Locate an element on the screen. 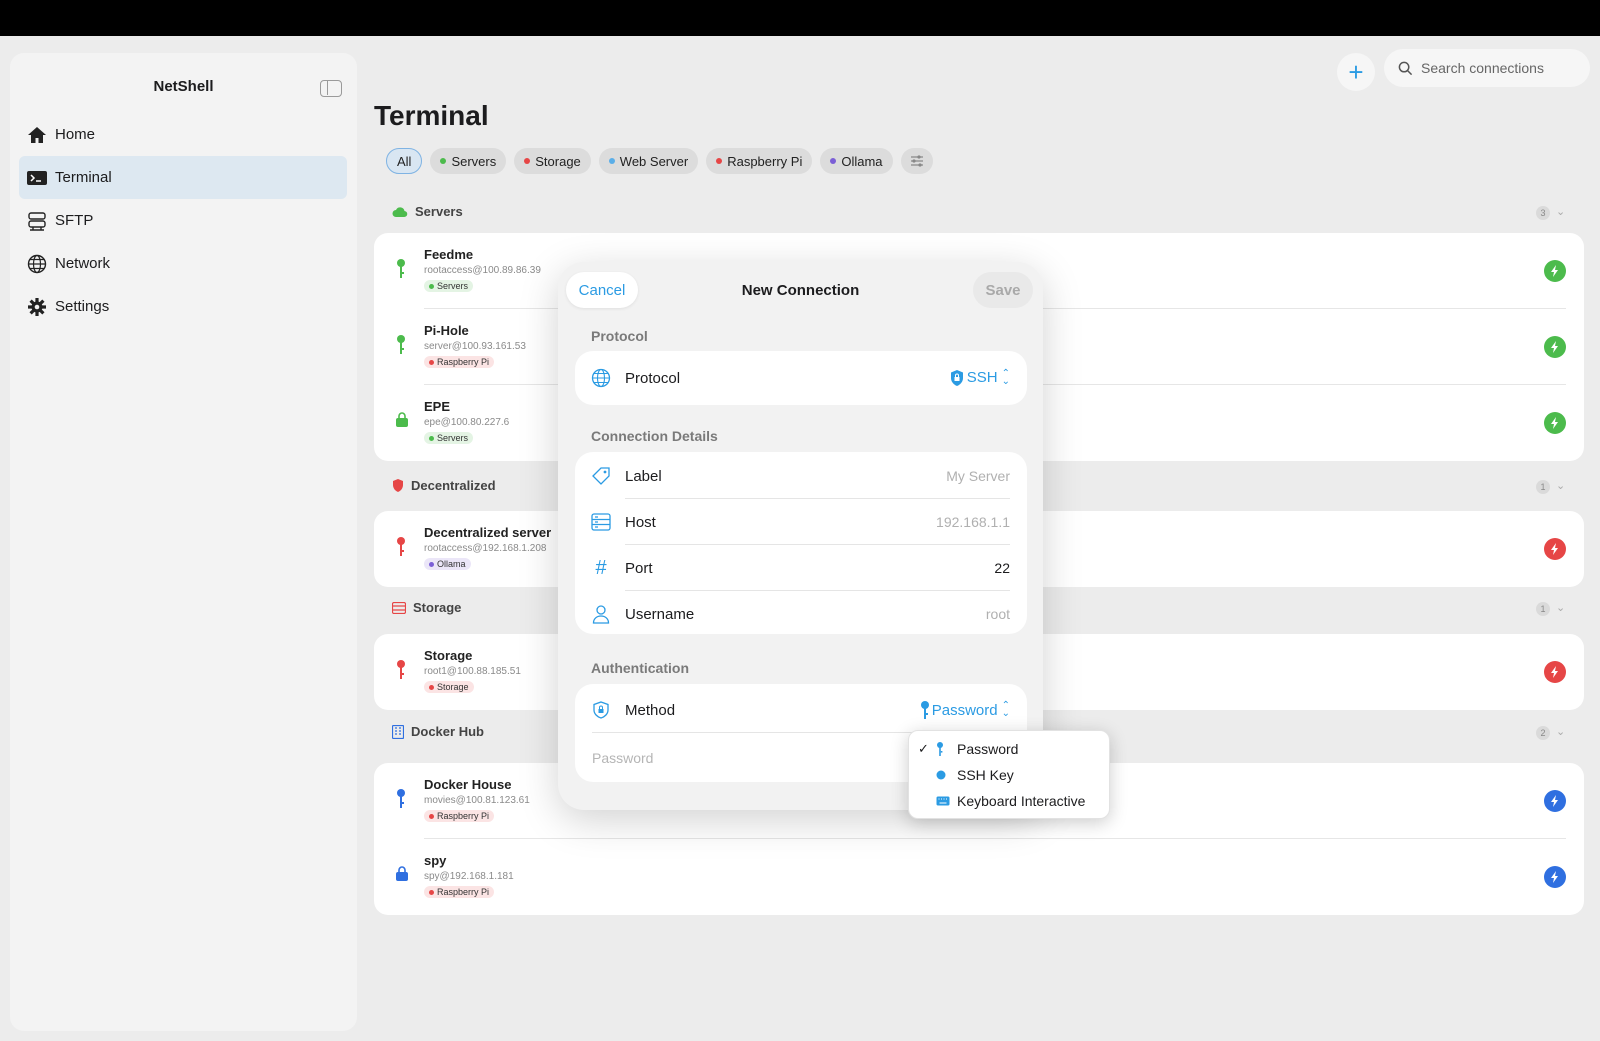 The image size is (1600, 1041). host-field: Host 192.168.1.1 is located at coordinates (801, 522).